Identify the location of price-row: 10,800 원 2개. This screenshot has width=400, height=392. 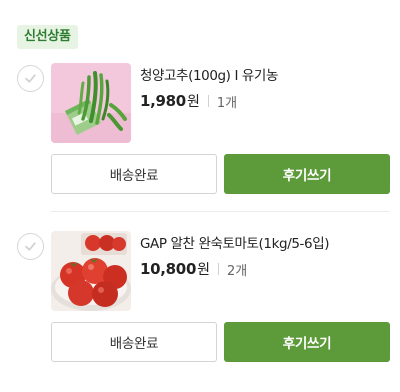
(193, 269).